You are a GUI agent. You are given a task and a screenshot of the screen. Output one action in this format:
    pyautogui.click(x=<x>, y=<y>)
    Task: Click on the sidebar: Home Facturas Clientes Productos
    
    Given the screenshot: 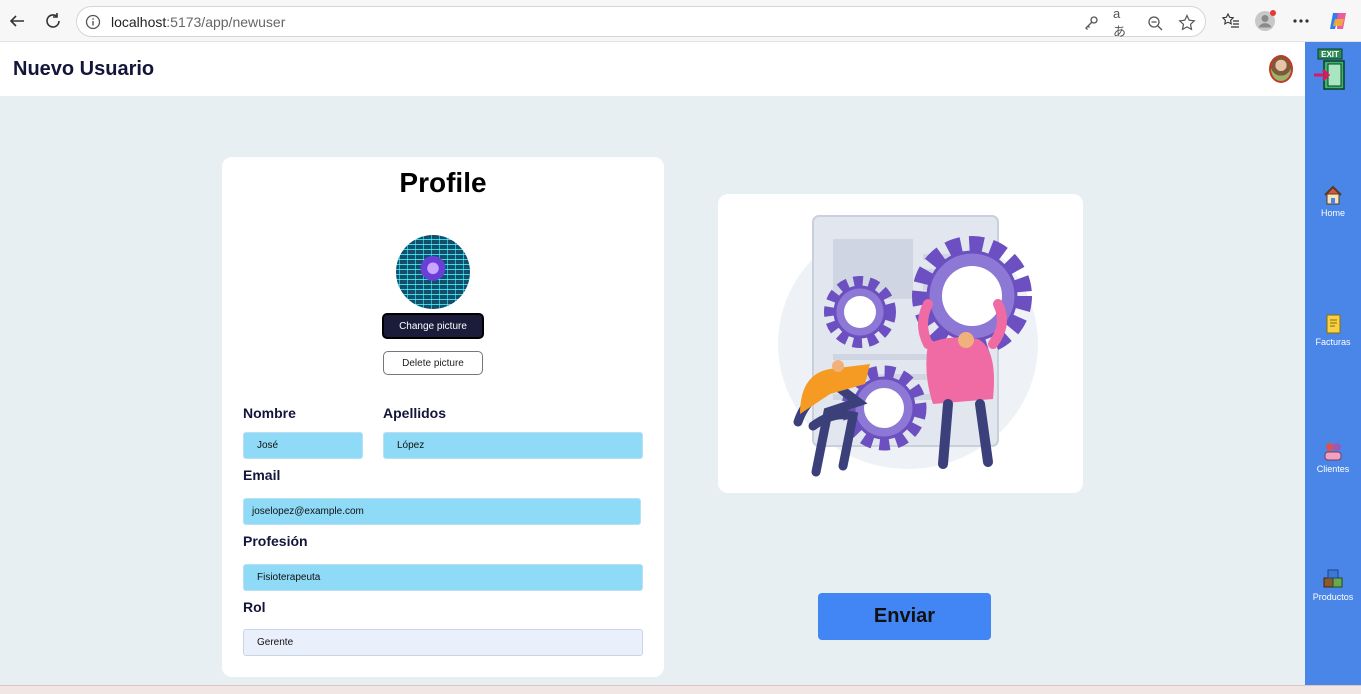 What is the action you would take?
    pyautogui.click(x=1333, y=363)
    